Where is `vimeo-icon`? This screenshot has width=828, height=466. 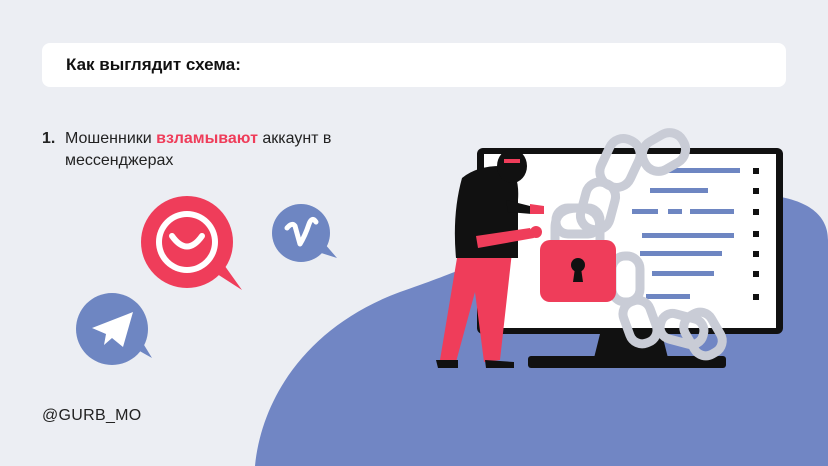
vimeo-icon is located at coordinates (304, 233).